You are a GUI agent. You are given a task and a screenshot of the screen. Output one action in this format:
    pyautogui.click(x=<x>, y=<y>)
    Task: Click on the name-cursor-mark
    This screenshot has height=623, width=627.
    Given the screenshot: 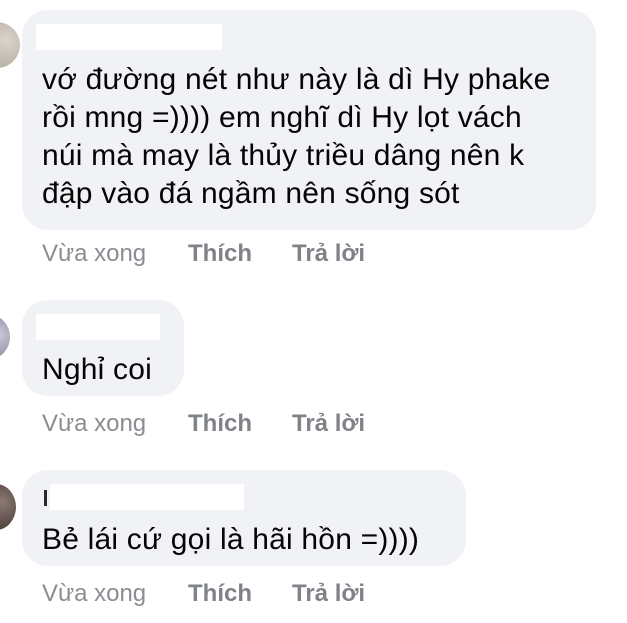 What is the action you would take?
    pyautogui.click(x=45, y=498)
    